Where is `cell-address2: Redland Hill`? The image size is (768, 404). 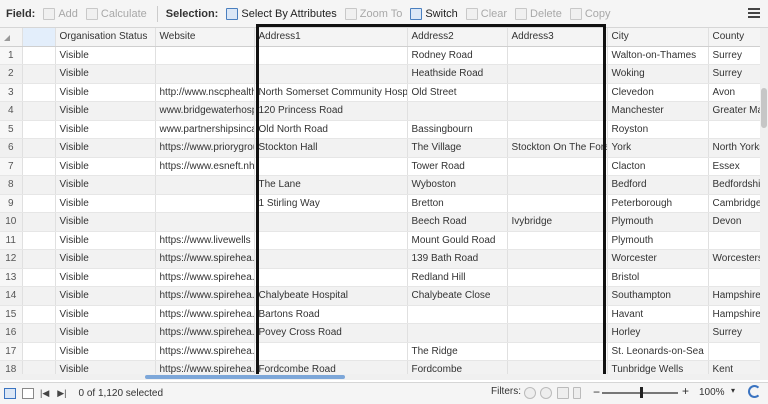
cell-address2: Redland Hill is located at coordinates (457, 277).